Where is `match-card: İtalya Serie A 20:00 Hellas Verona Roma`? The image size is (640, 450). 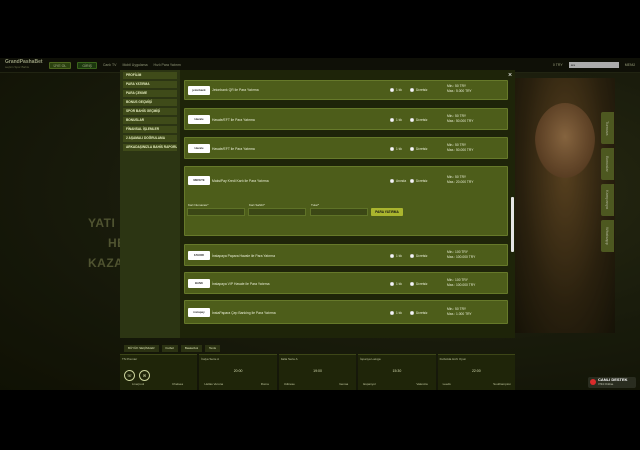 match-card: İtalya Serie A 20:00 Hellas Verona Roma is located at coordinates (238, 372).